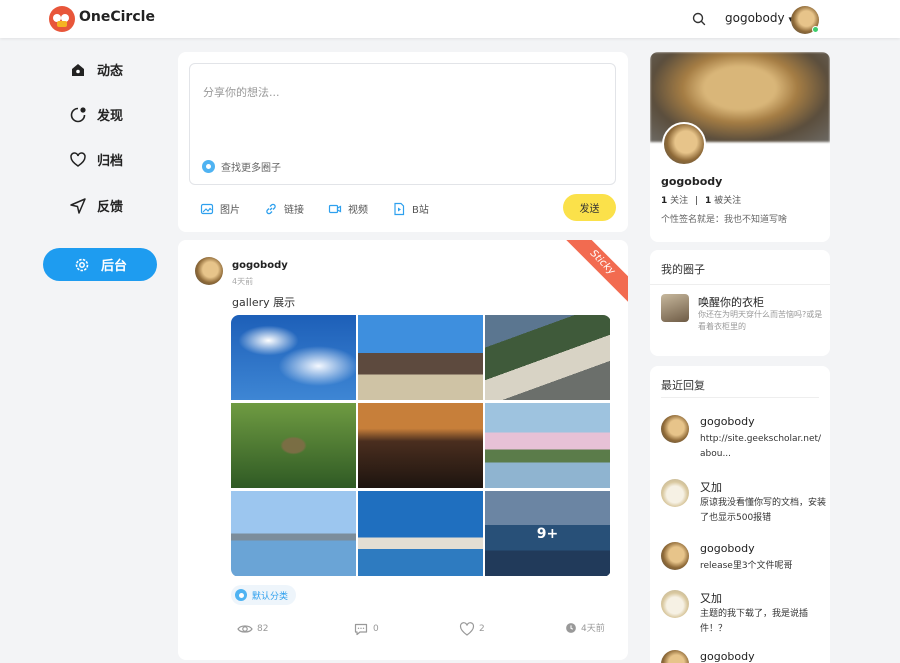 The height and width of the screenshot is (663, 900). I want to click on circle-name: 唤醒你的衣柜, so click(731, 302).